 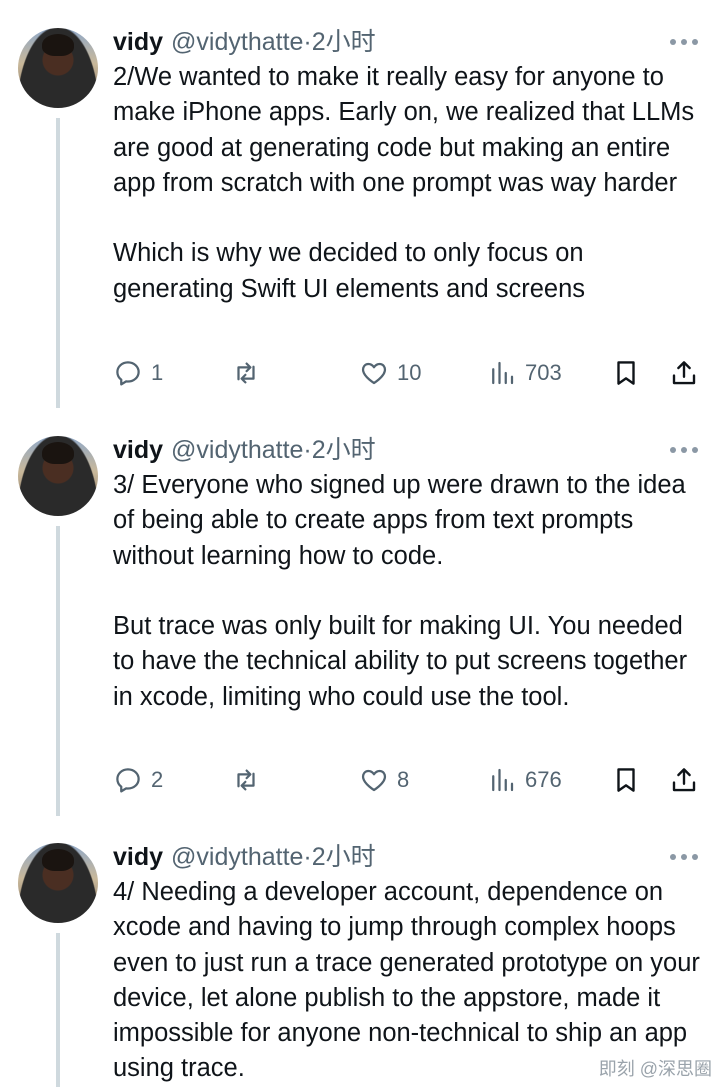 I want to click on like-count: 8, so click(x=403, y=779).